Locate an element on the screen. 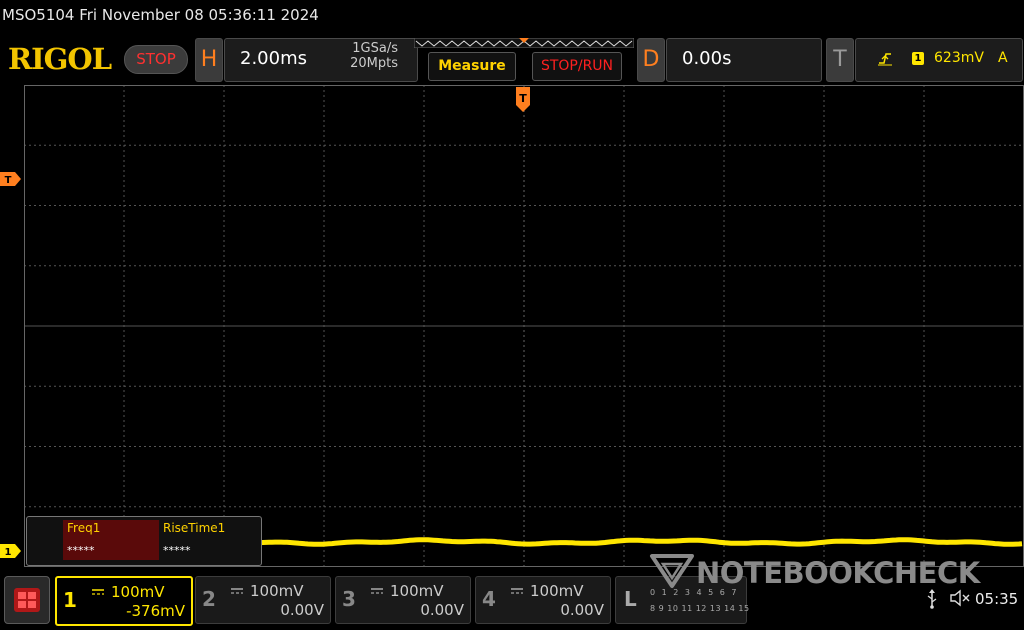 The image size is (1024, 630). rigol-logo: RIGOL is located at coordinates (60, 59).